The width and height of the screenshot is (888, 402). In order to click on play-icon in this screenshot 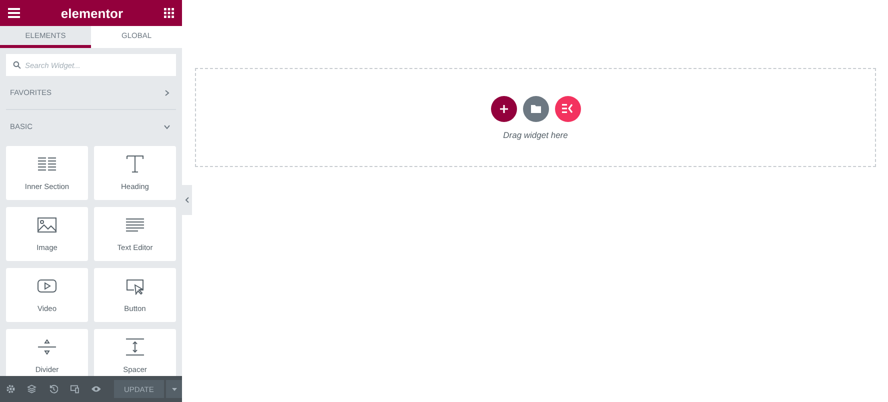, I will do `click(47, 286)`.